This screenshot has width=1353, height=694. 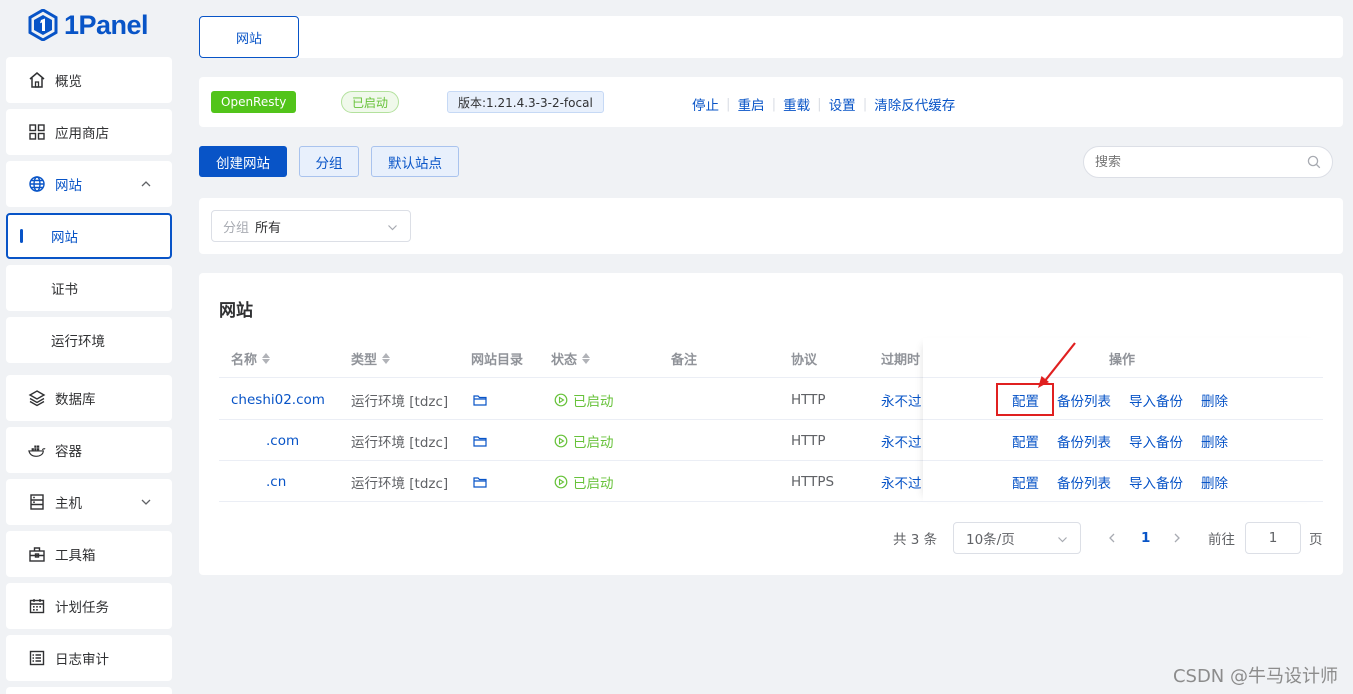 What do you see at coordinates (89, 288) in the screenshot?
I see `sidebar-subitem-certificate: 证书` at bounding box center [89, 288].